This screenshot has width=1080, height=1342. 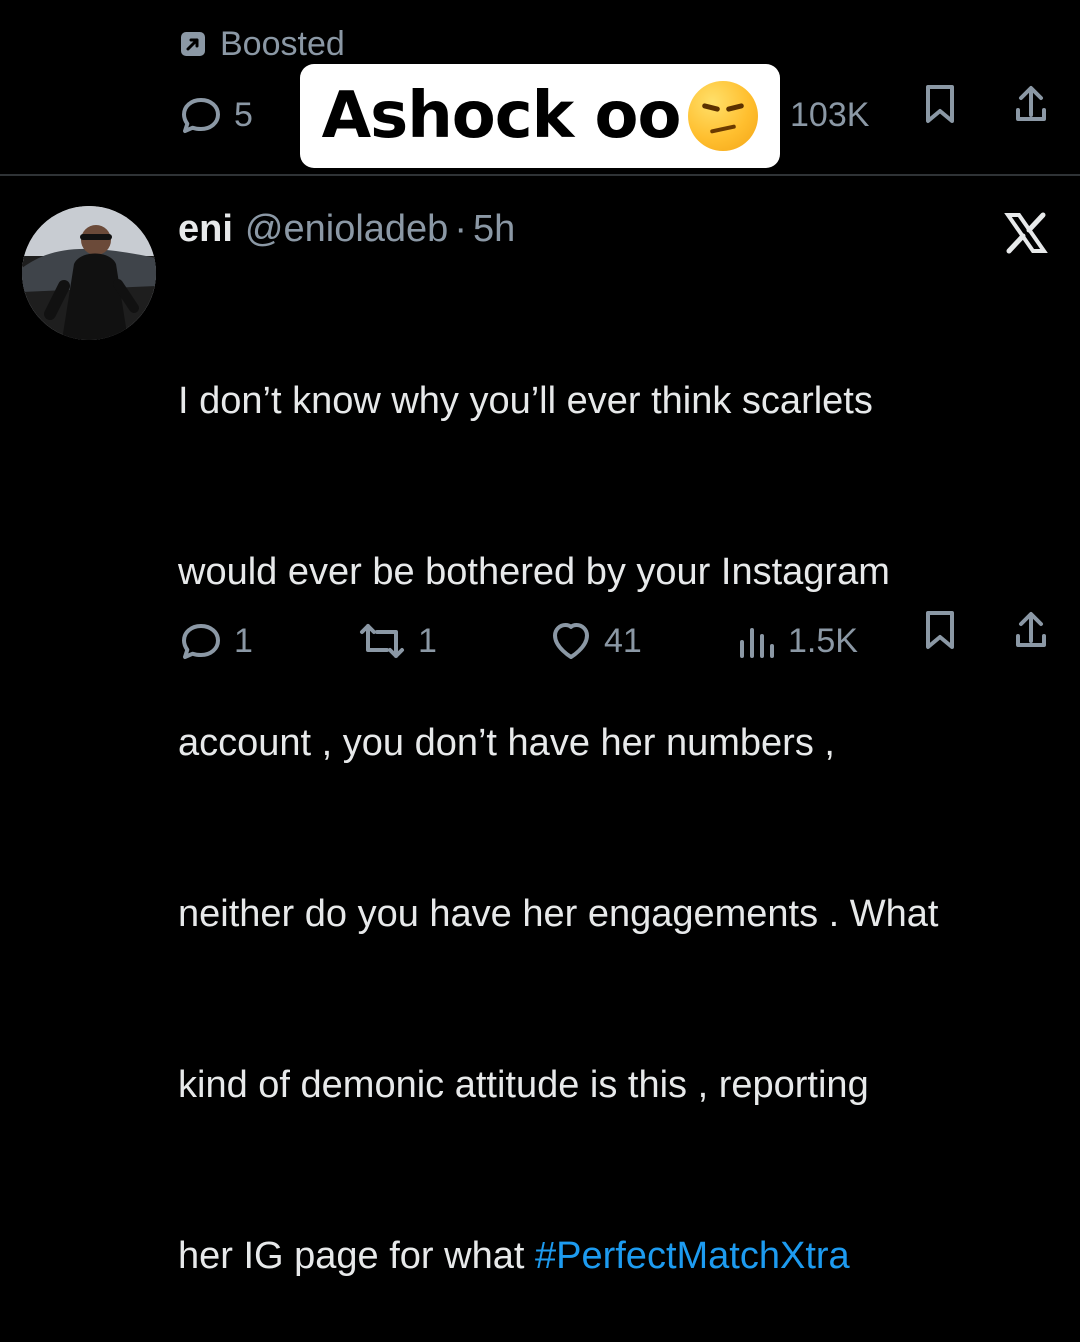 What do you see at coordinates (427, 640) in the screenshot?
I see `repost-count: 1` at bounding box center [427, 640].